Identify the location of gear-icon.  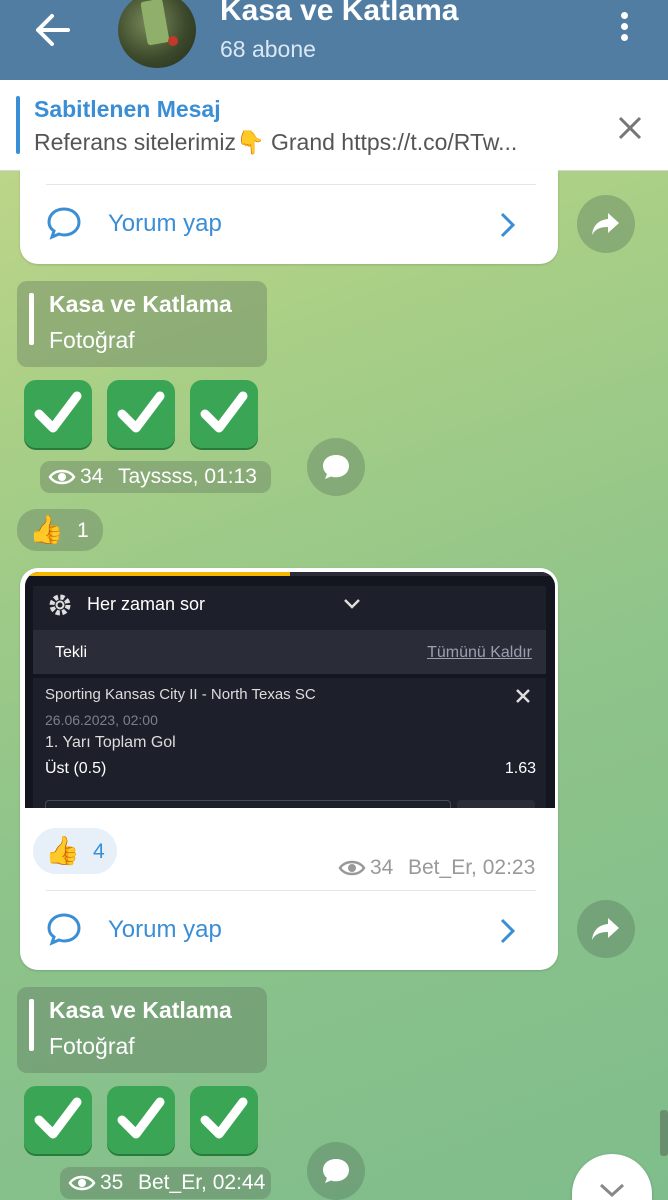
(60, 605).